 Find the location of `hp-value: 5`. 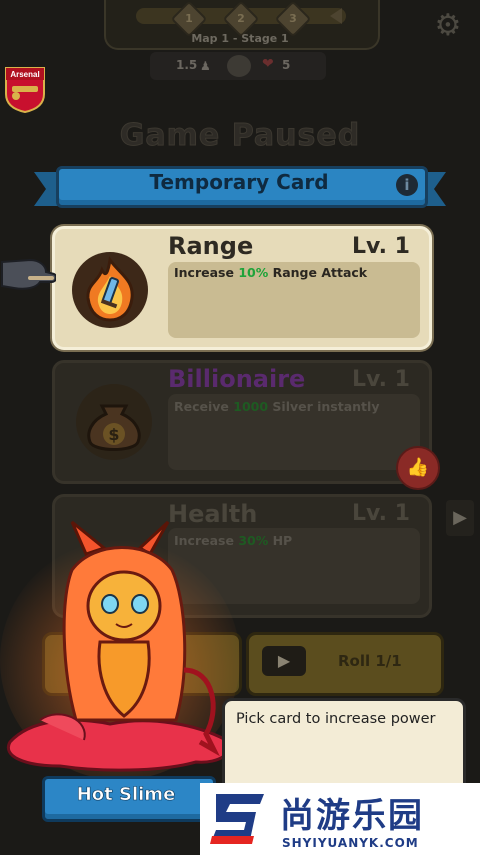

hp-value: 5 is located at coordinates (286, 65).